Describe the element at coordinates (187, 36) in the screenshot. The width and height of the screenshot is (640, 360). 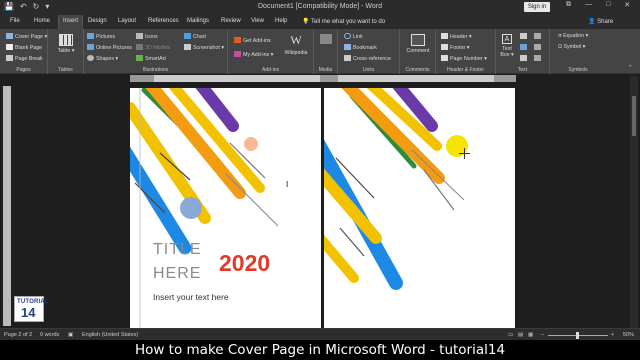
I see `chart-icon` at that location.